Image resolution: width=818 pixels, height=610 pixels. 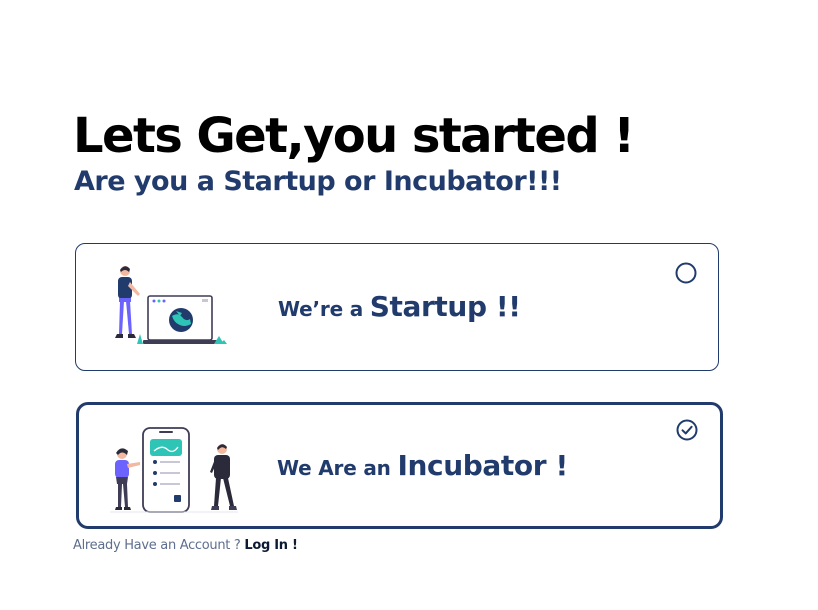 I want to click on incubator-option-label: We Are an Incubator !, so click(x=422, y=465).